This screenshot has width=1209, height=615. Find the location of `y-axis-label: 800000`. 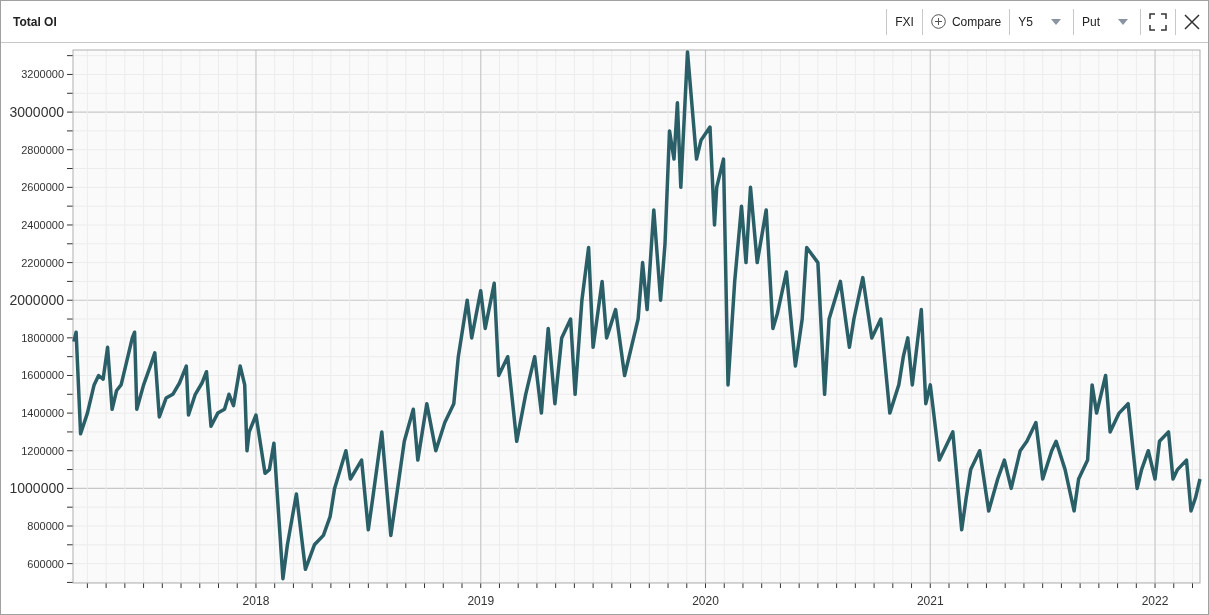

y-axis-label: 800000 is located at coordinates (45, 526).